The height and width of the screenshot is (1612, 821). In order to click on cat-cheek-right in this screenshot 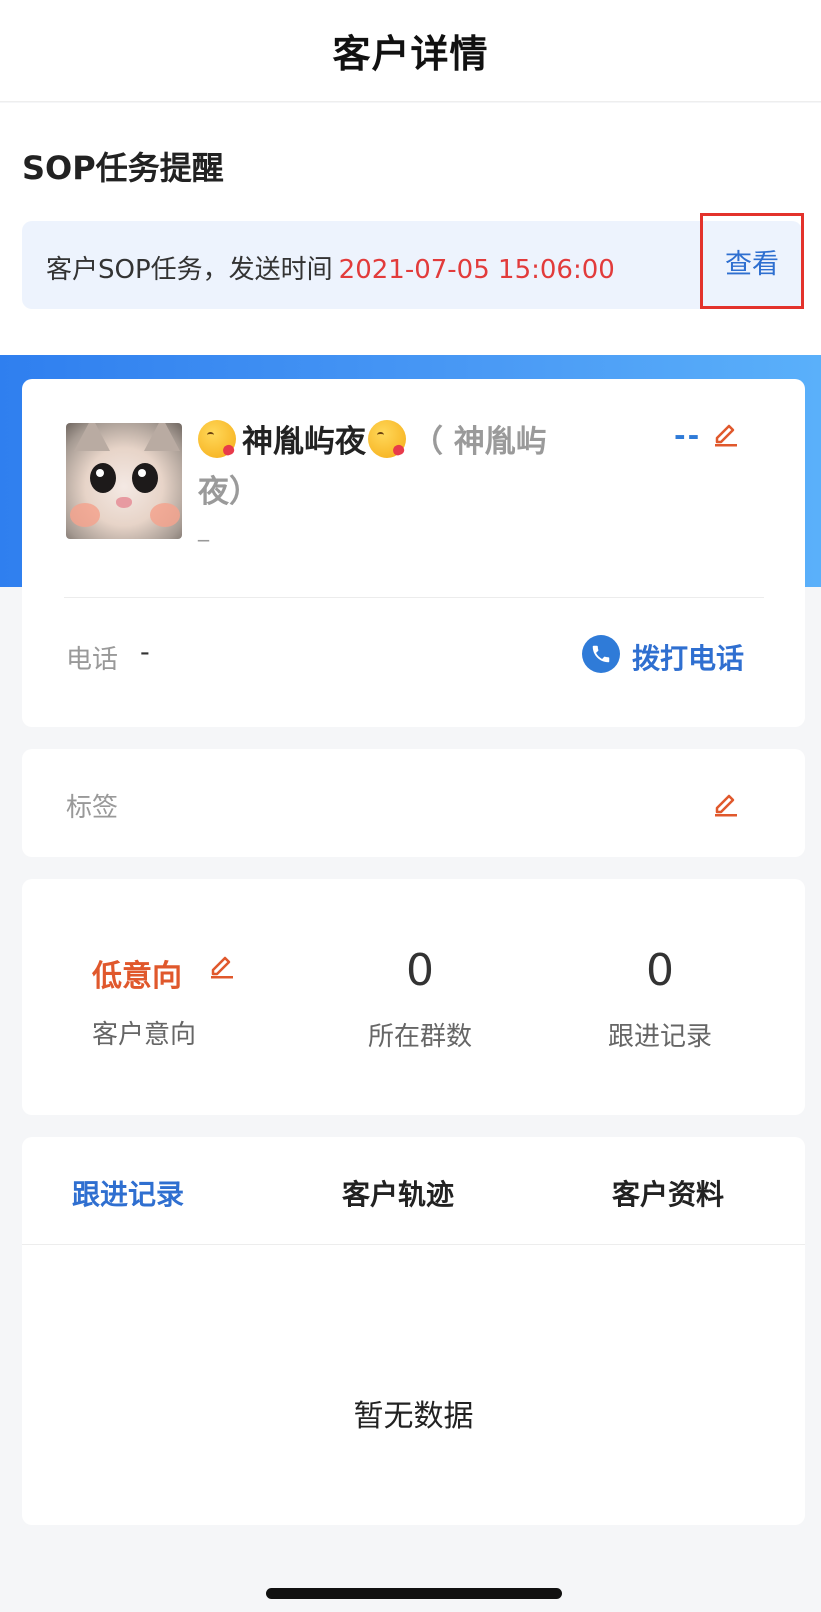, I will do `click(165, 515)`.